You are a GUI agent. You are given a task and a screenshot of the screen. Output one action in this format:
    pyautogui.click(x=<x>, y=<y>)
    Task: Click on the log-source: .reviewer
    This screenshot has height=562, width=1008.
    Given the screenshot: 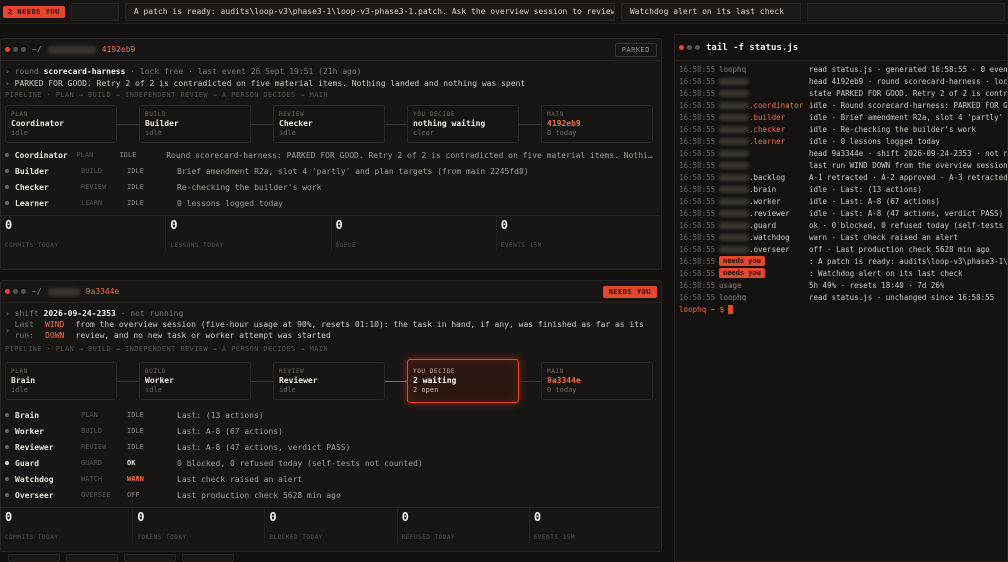 What is the action you would take?
    pyautogui.click(x=764, y=213)
    